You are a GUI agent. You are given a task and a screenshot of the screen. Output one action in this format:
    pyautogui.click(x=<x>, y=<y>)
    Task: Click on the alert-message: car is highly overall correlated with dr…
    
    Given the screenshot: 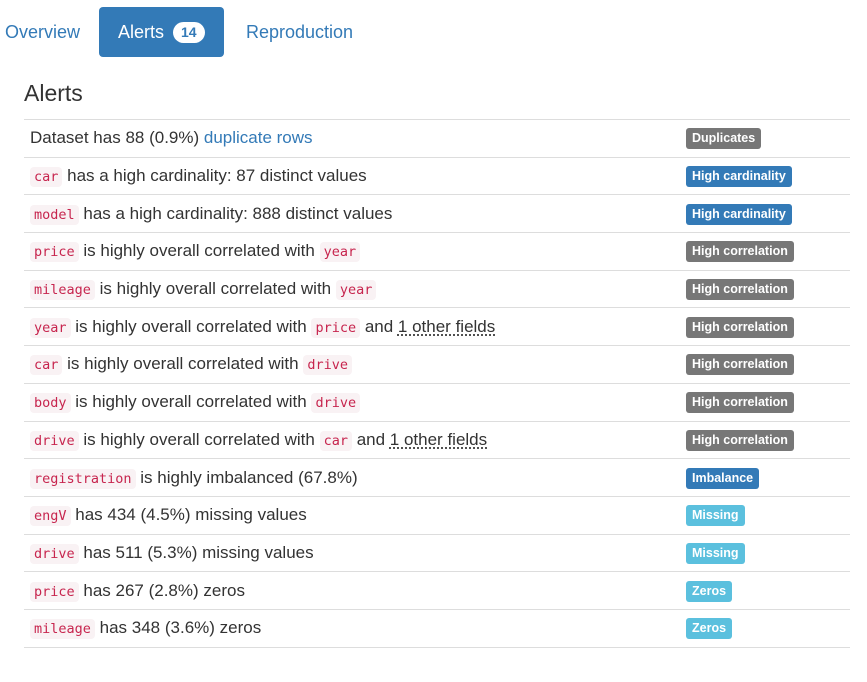 What is the action you would take?
    pyautogui.click(x=355, y=364)
    